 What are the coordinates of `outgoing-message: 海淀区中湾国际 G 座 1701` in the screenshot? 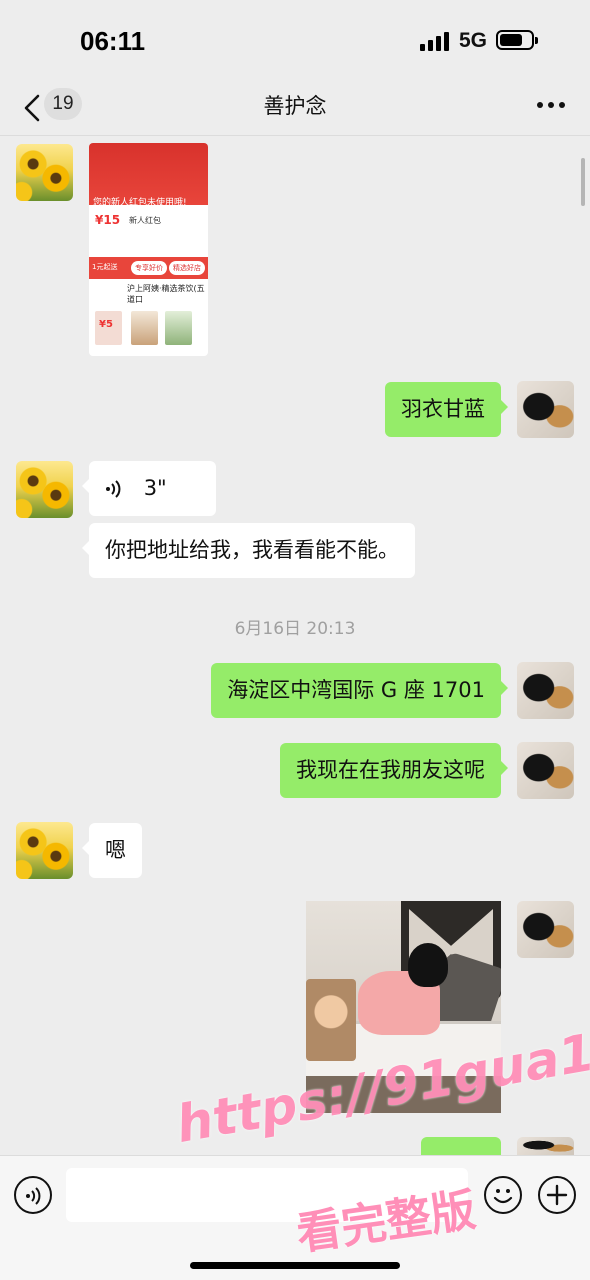 It's located at (359, 691).